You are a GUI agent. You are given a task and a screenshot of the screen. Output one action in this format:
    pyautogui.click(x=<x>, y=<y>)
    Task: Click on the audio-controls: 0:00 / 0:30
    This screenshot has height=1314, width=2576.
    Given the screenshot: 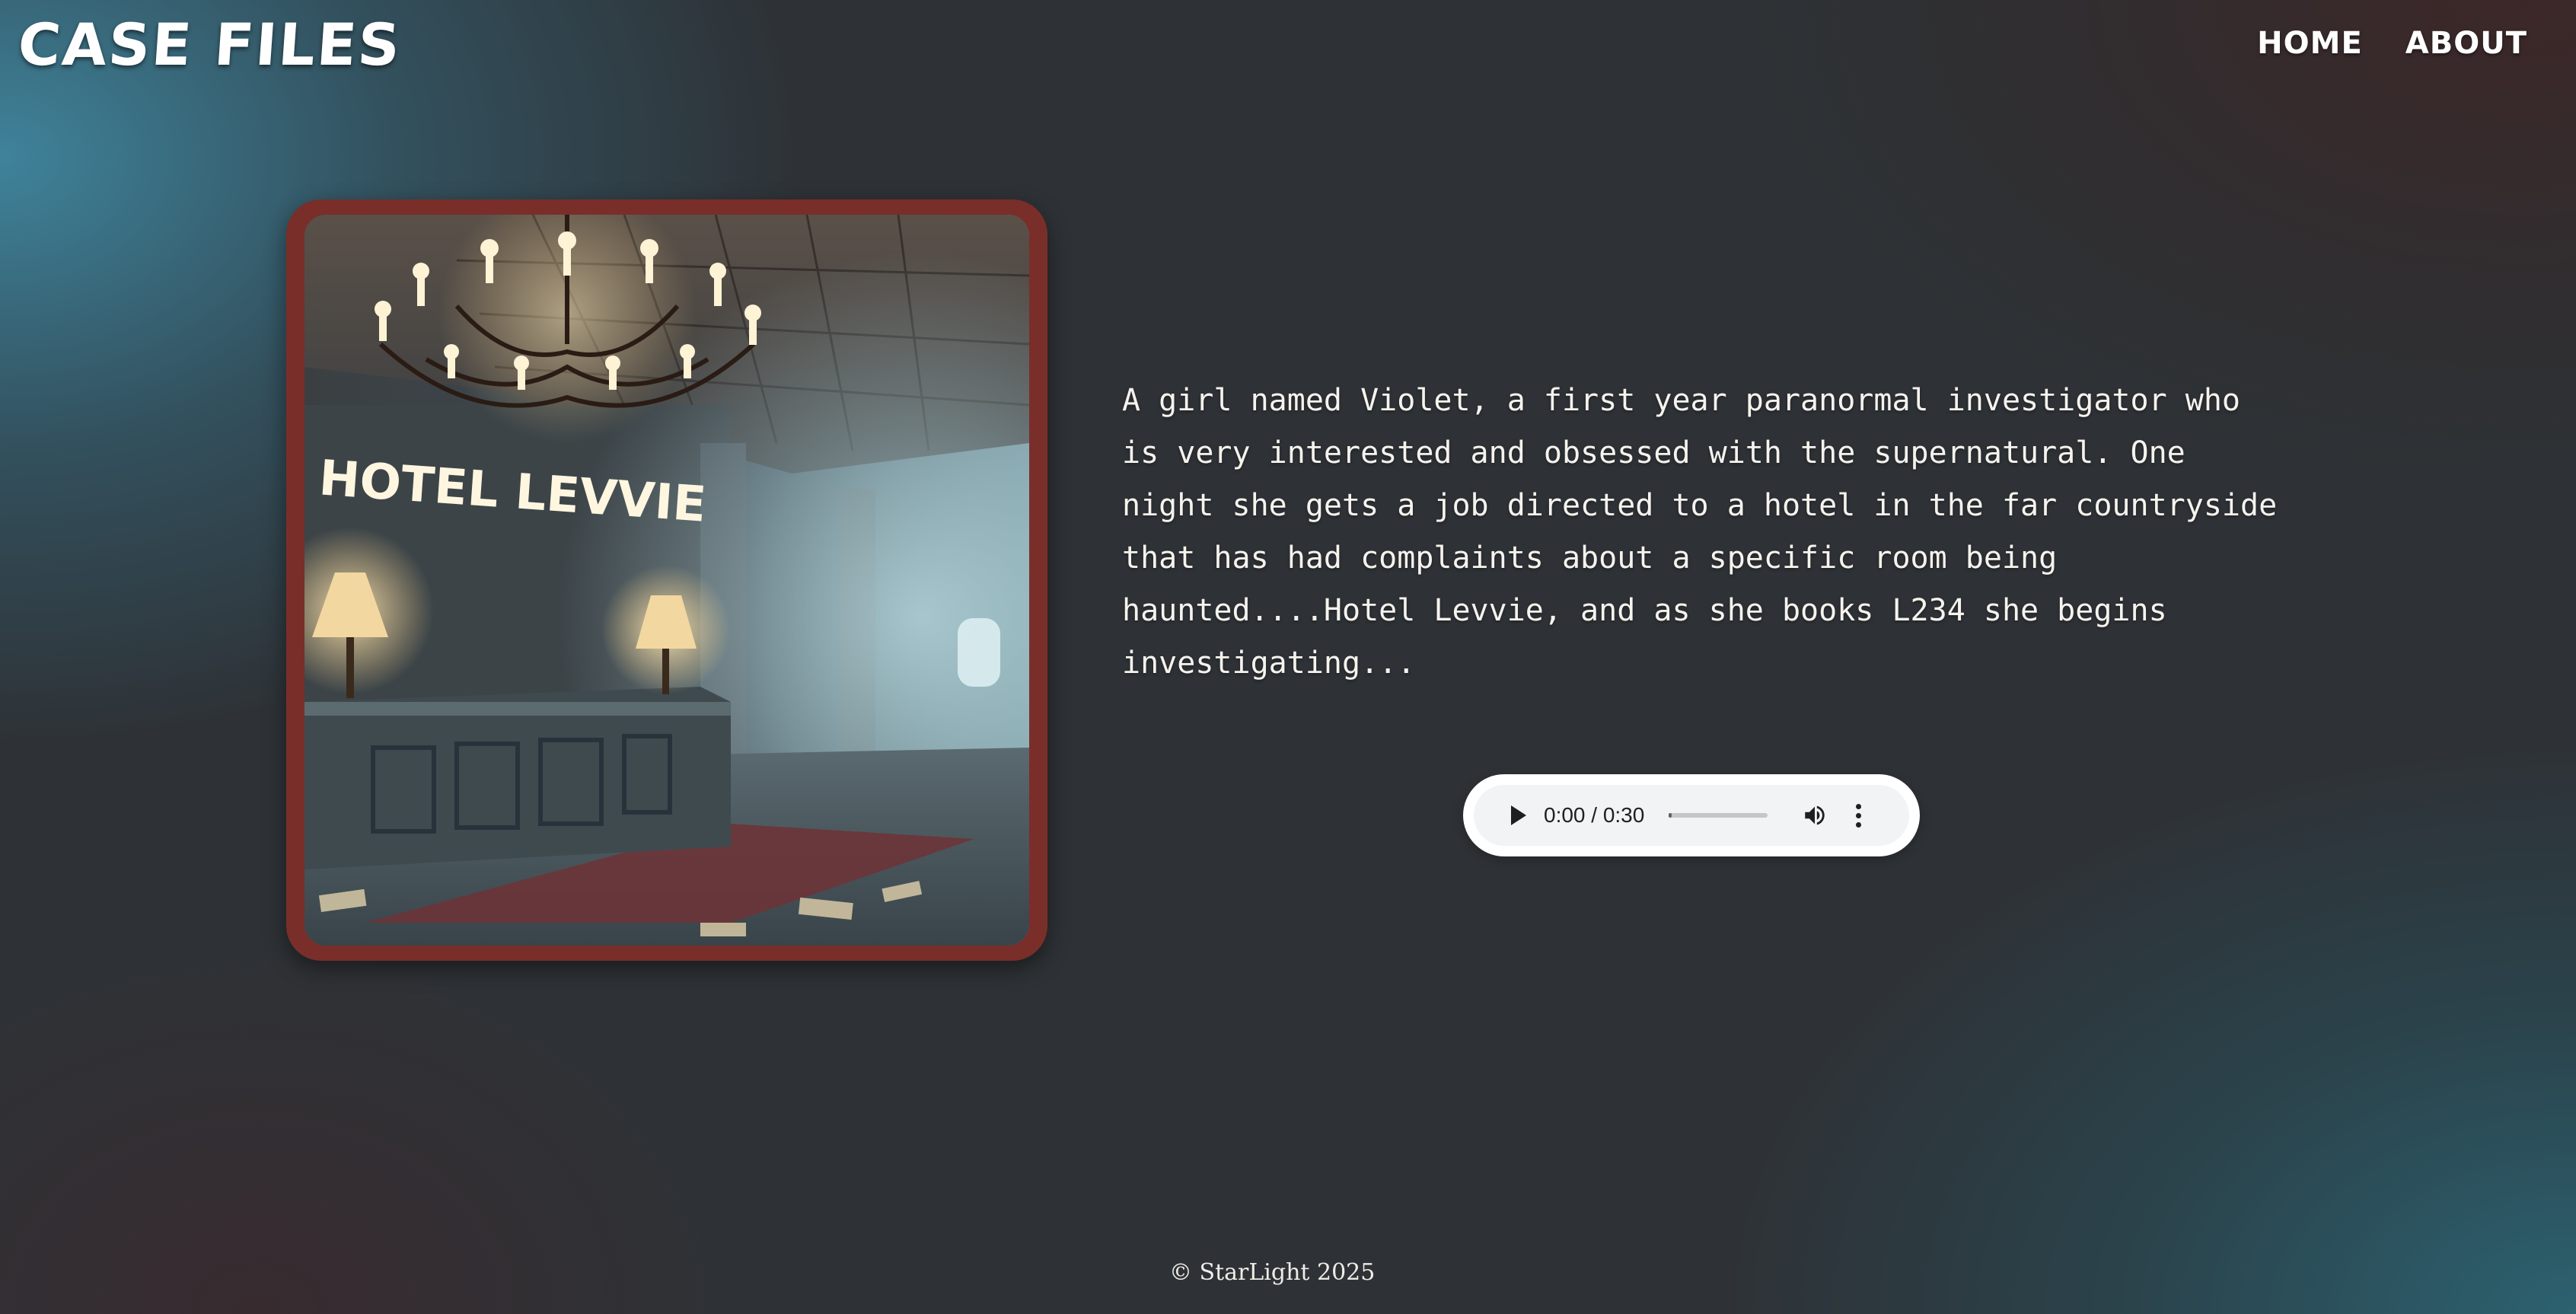 What is the action you would take?
    pyautogui.click(x=1692, y=816)
    